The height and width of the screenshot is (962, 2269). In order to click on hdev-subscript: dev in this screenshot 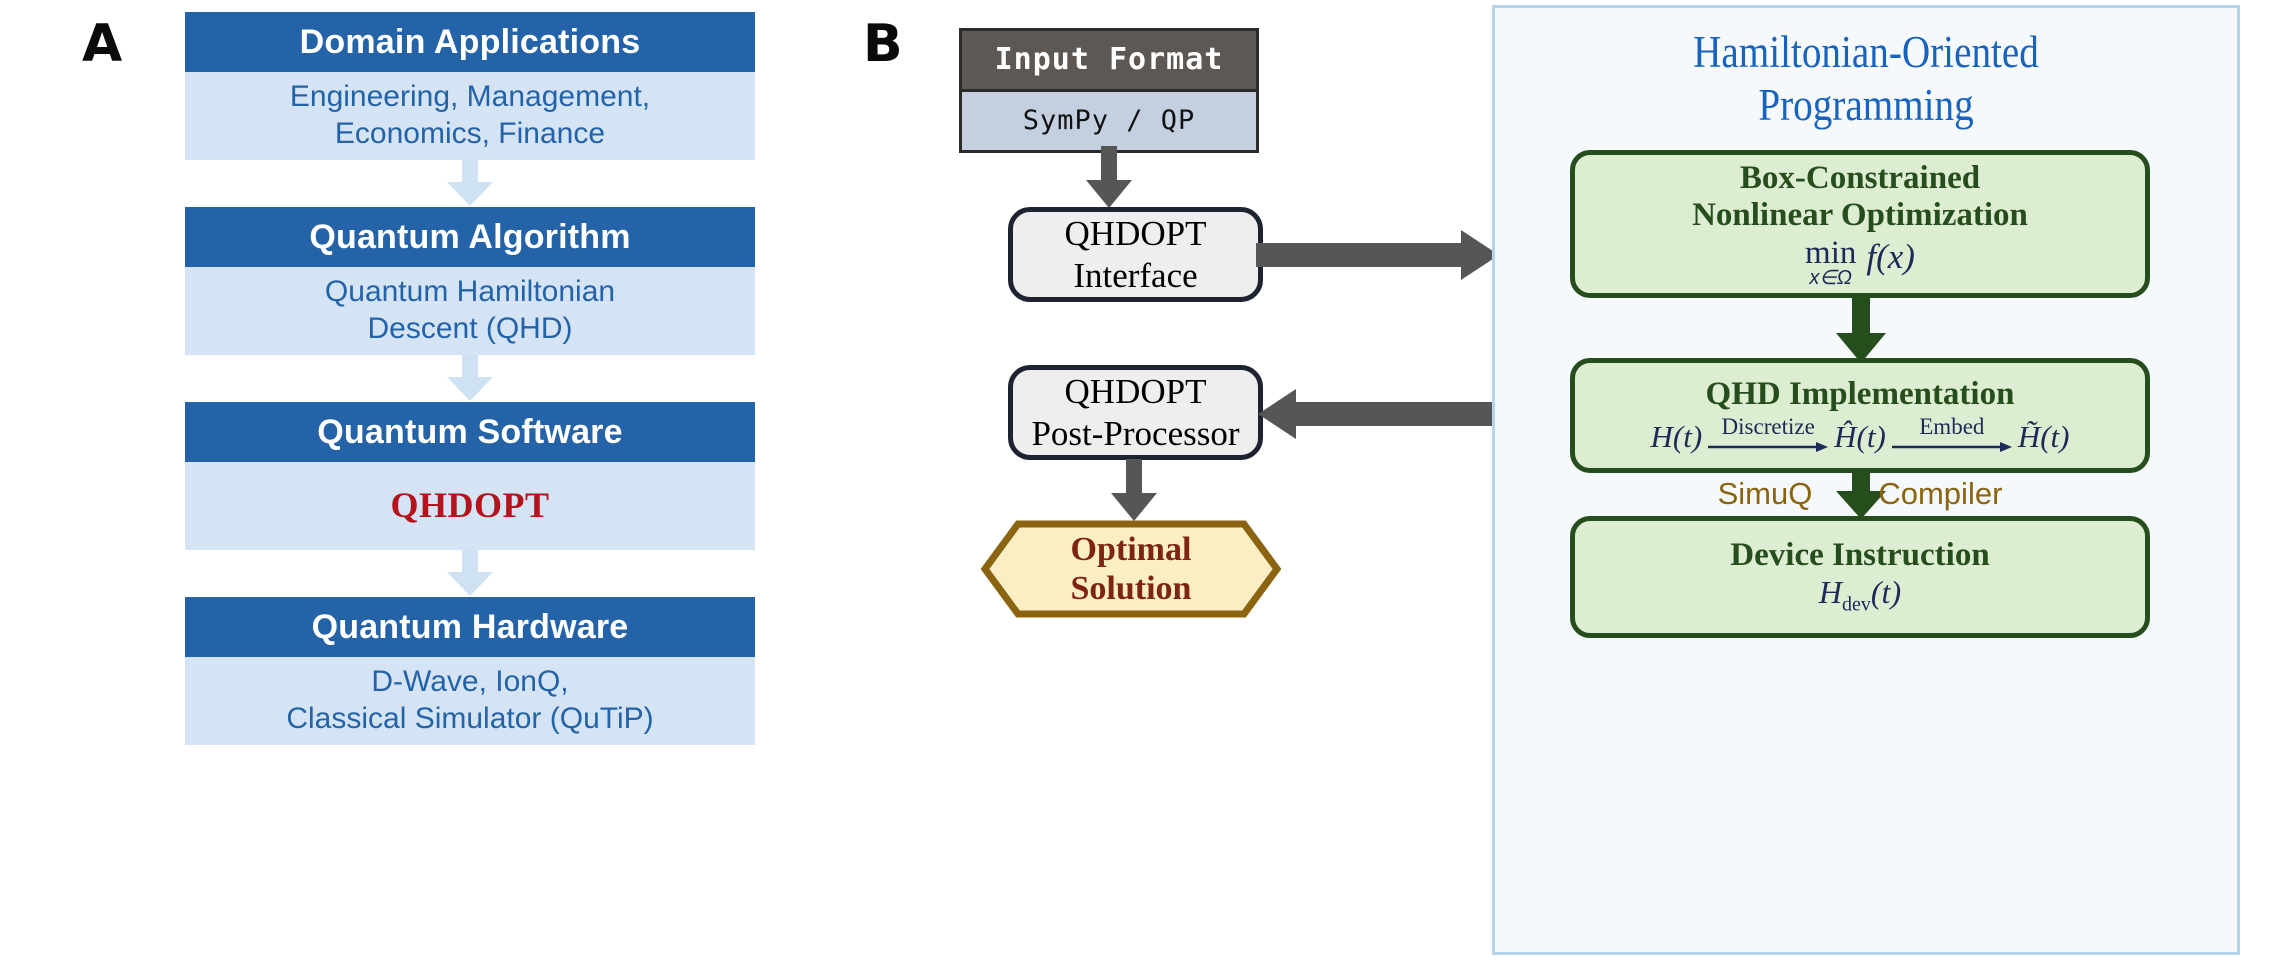, I will do `click(1856, 604)`.